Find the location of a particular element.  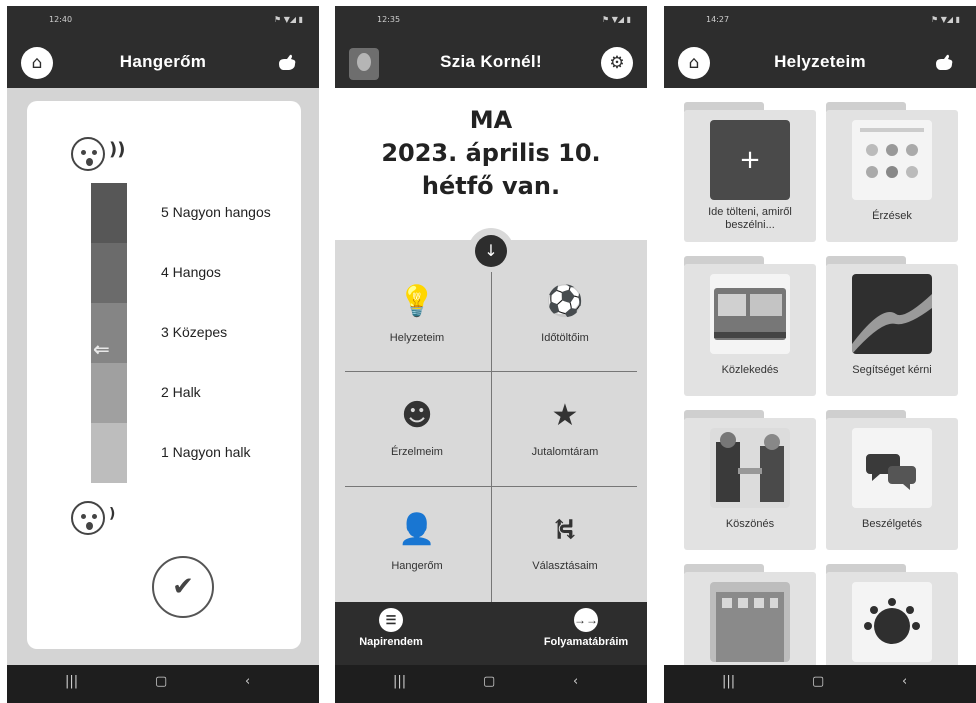

tile-label: Időtöltőim is located at coordinates (565, 338).